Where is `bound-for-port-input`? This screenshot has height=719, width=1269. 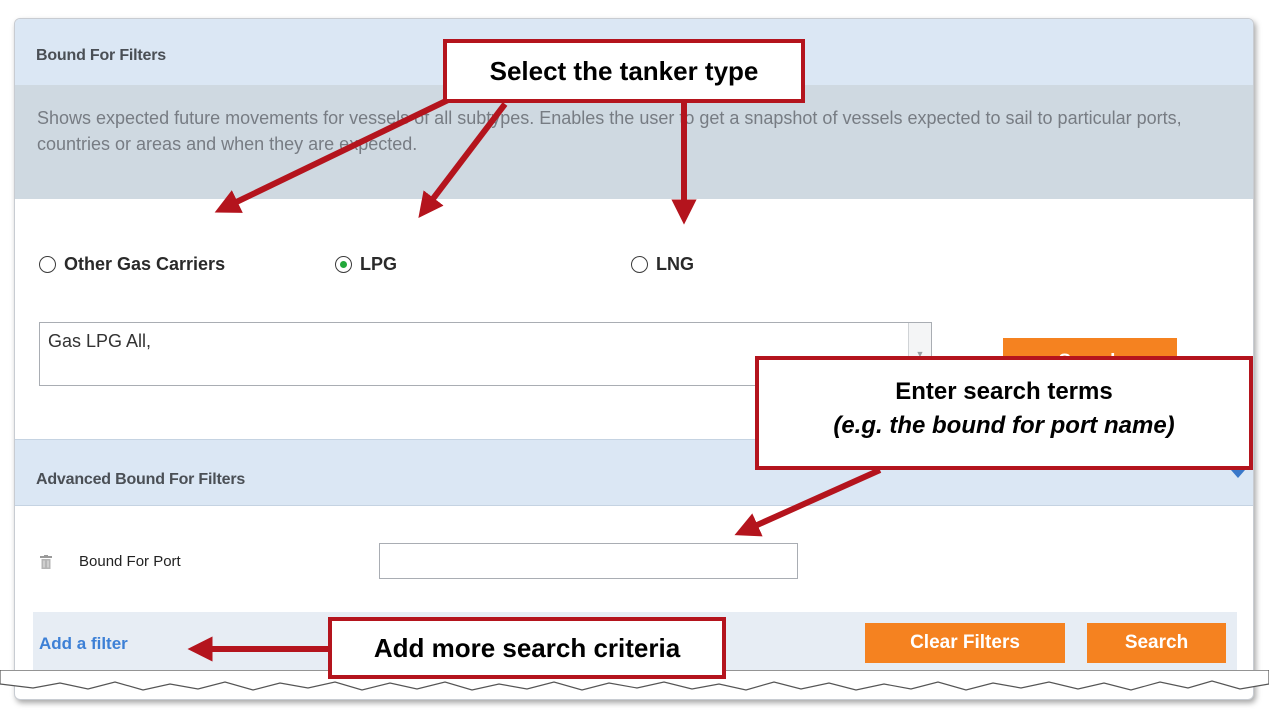 bound-for-port-input is located at coordinates (588, 561).